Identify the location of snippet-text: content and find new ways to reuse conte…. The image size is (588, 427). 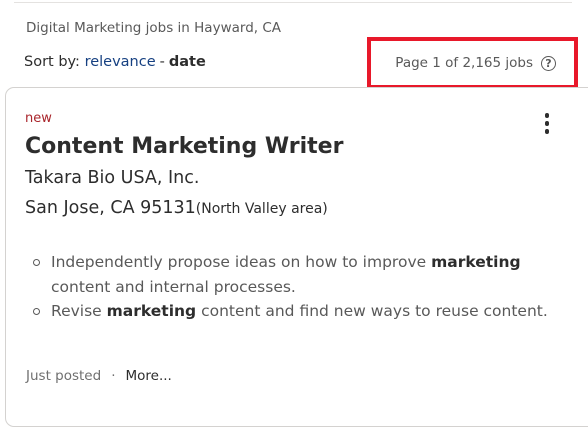
(372, 311).